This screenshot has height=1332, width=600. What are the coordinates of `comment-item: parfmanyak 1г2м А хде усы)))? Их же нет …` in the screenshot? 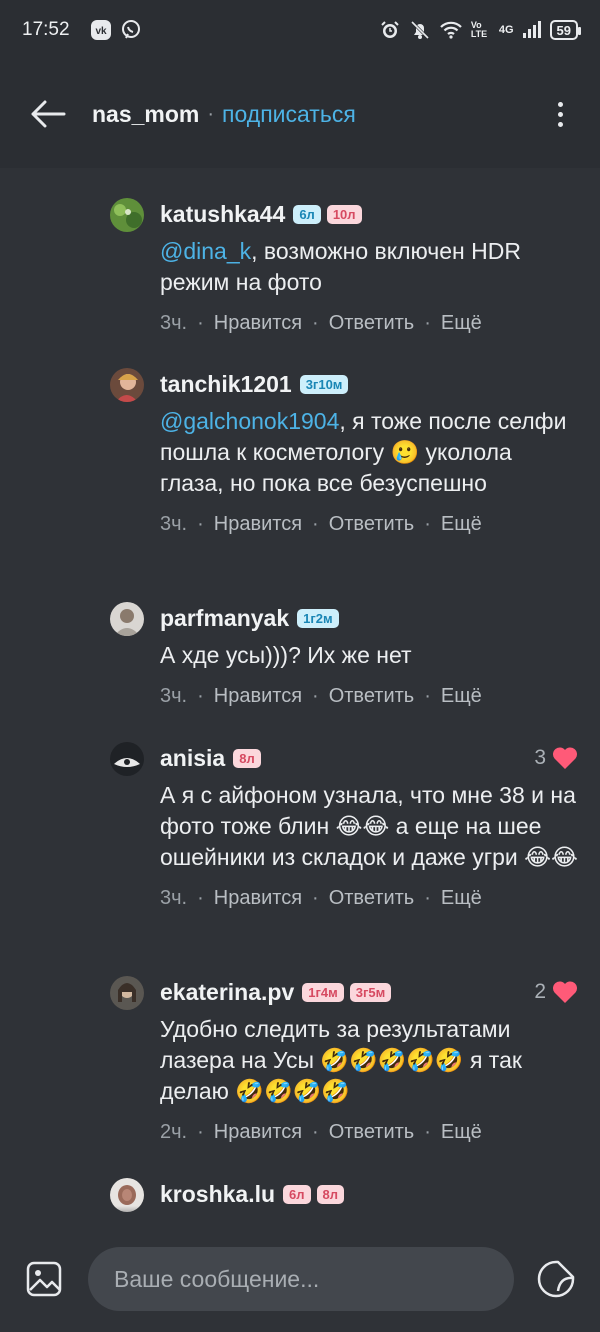 It's located at (344, 654).